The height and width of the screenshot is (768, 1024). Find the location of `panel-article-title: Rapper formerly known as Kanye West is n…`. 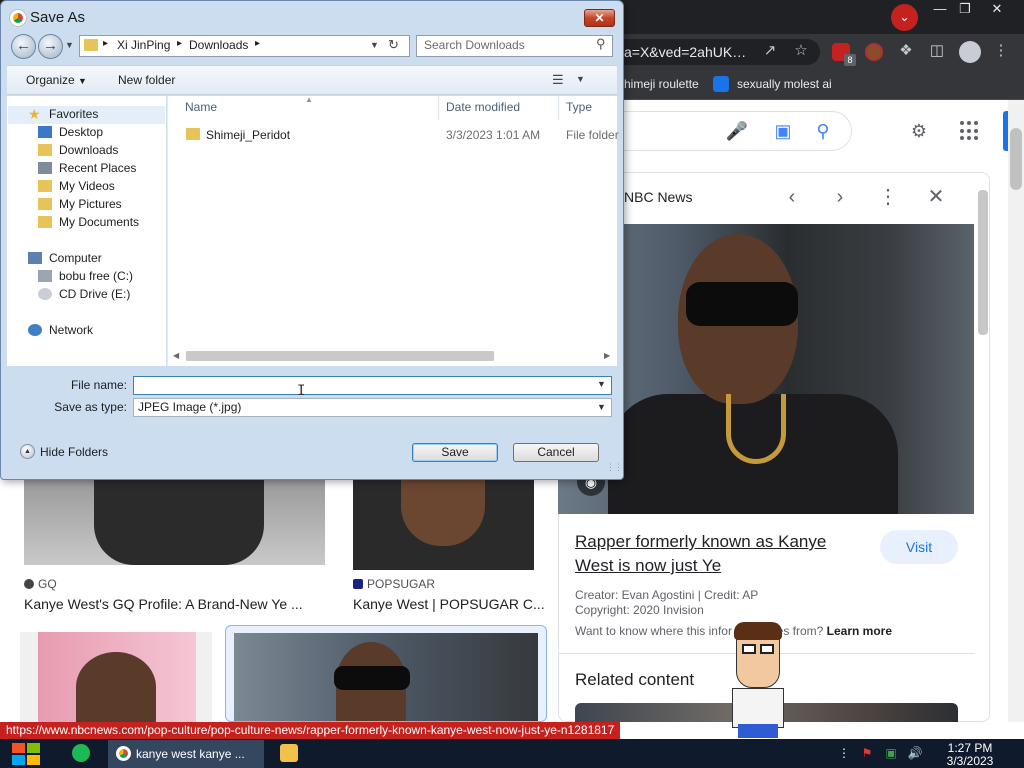

panel-article-title: Rapper formerly known as Kanye West is n… is located at coordinates (720, 554).